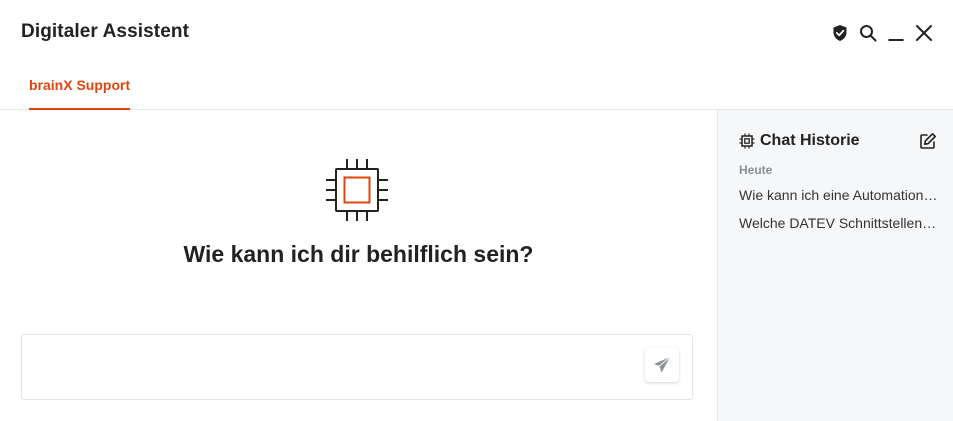 Image resolution: width=953 pixels, height=421 pixels. I want to click on chat-history-header: Chat Historie, so click(799, 141).